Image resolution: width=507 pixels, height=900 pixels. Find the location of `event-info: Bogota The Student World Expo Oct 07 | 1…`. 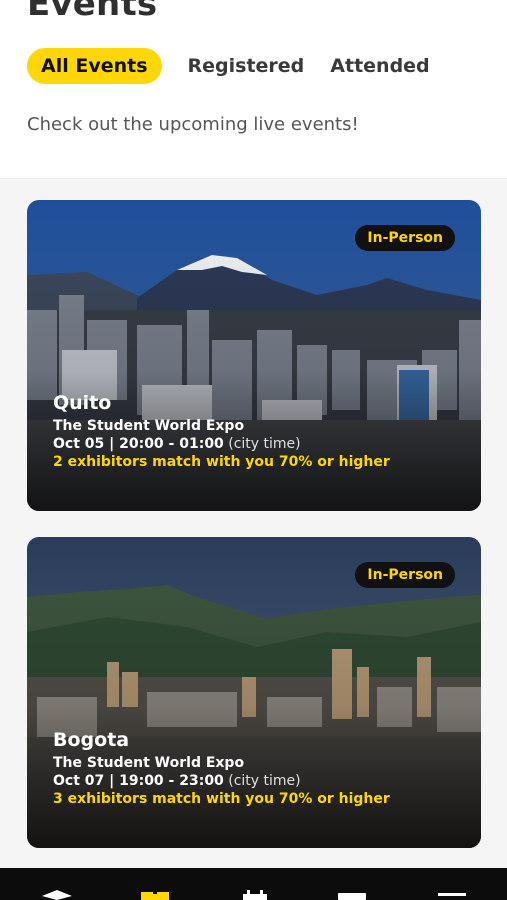

event-info: Bogota The Student World Expo Oct 07 | 1… is located at coordinates (221, 768).